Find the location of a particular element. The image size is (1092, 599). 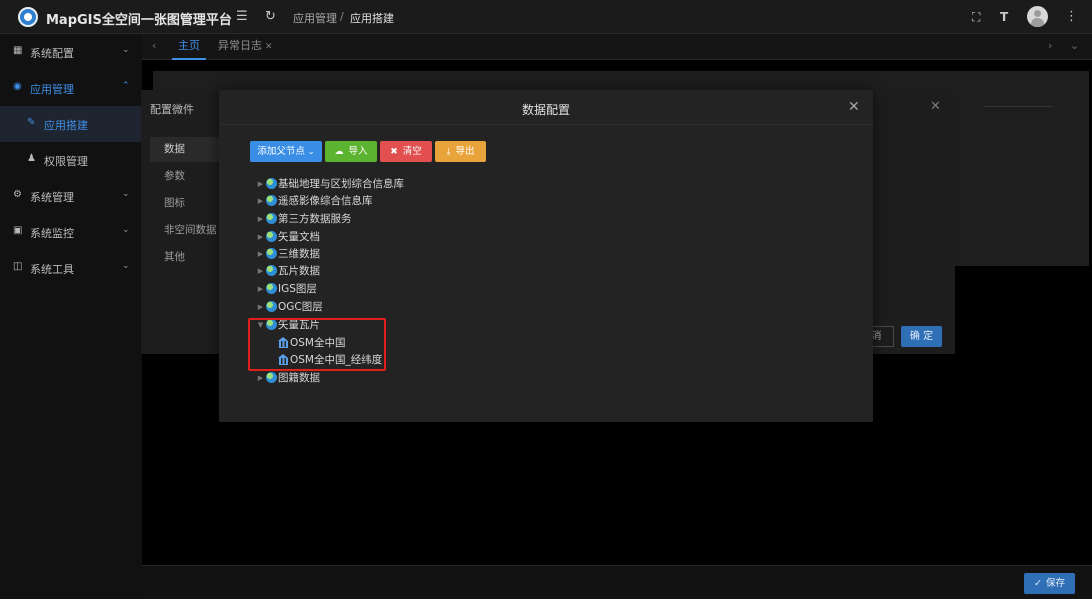

breadcrumb-item-app-build: 应用搭建 is located at coordinates (372, 18).